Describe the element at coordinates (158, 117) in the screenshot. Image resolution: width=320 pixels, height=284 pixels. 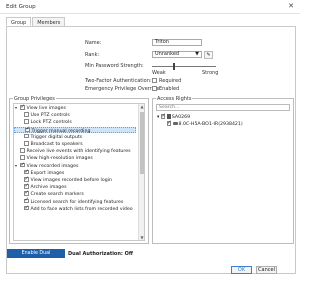
I see `chevron-down-icon: ▾` at that location.